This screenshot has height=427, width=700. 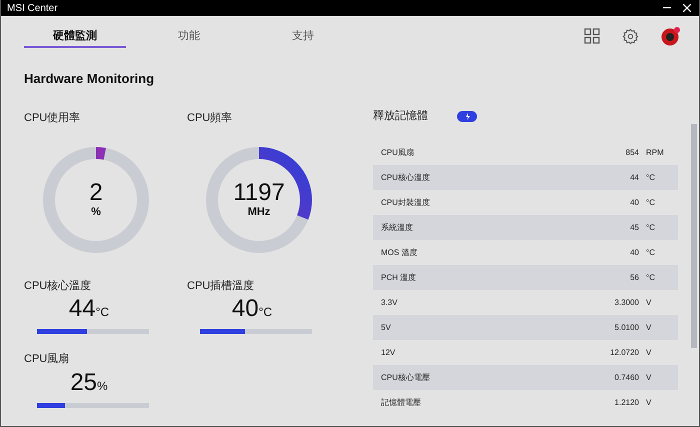 I want to click on nav-tab: 功能, so click(x=189, y=37).